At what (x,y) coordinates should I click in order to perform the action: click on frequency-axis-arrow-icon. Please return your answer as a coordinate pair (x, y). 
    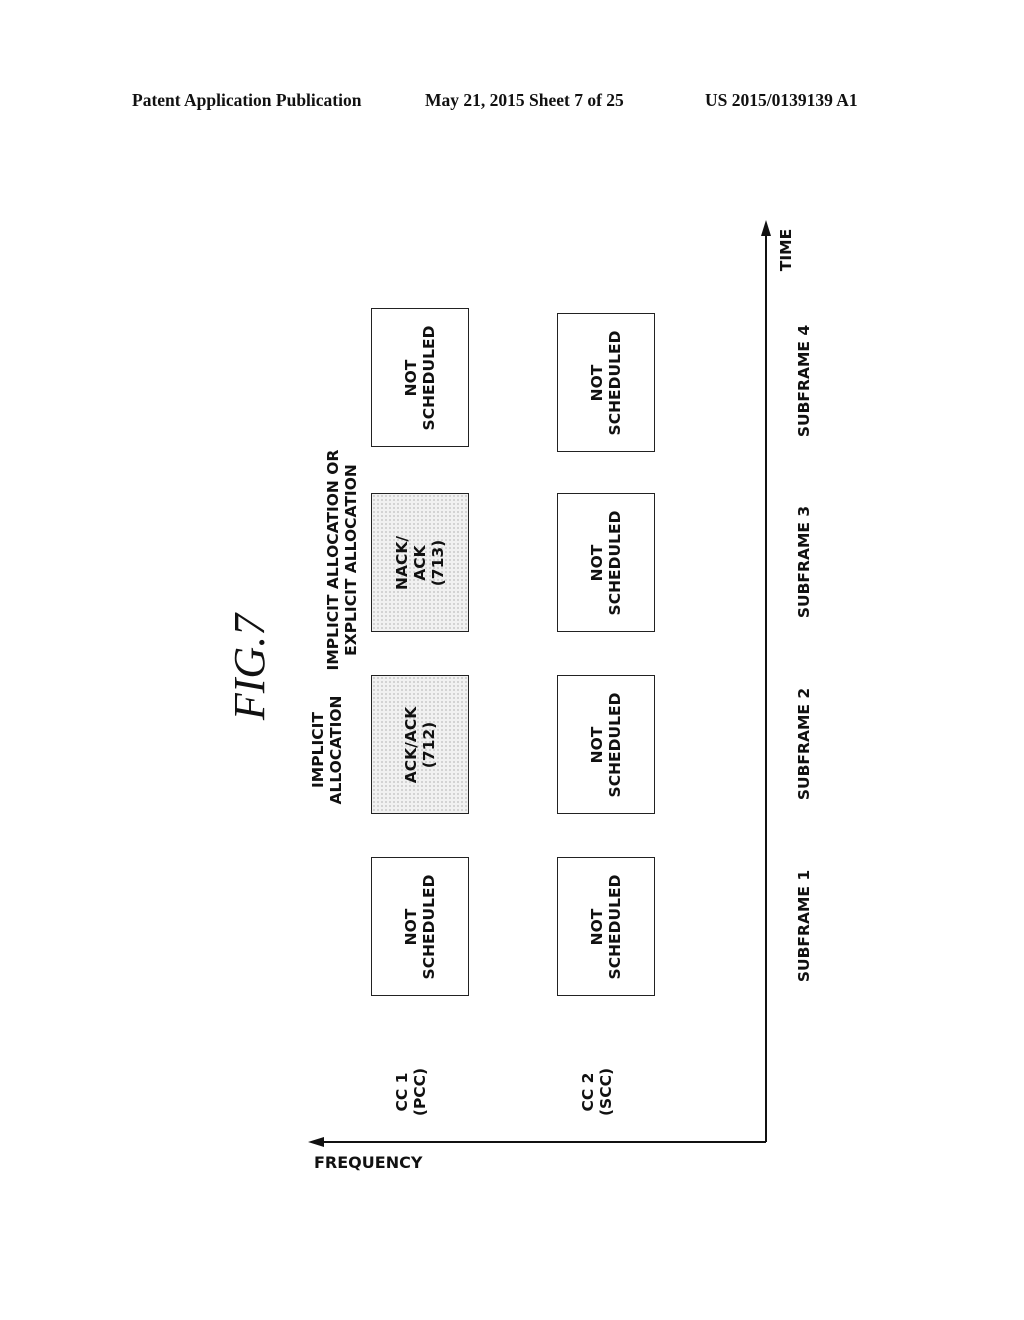
    Looking at the image, I should click on (316, 1142).